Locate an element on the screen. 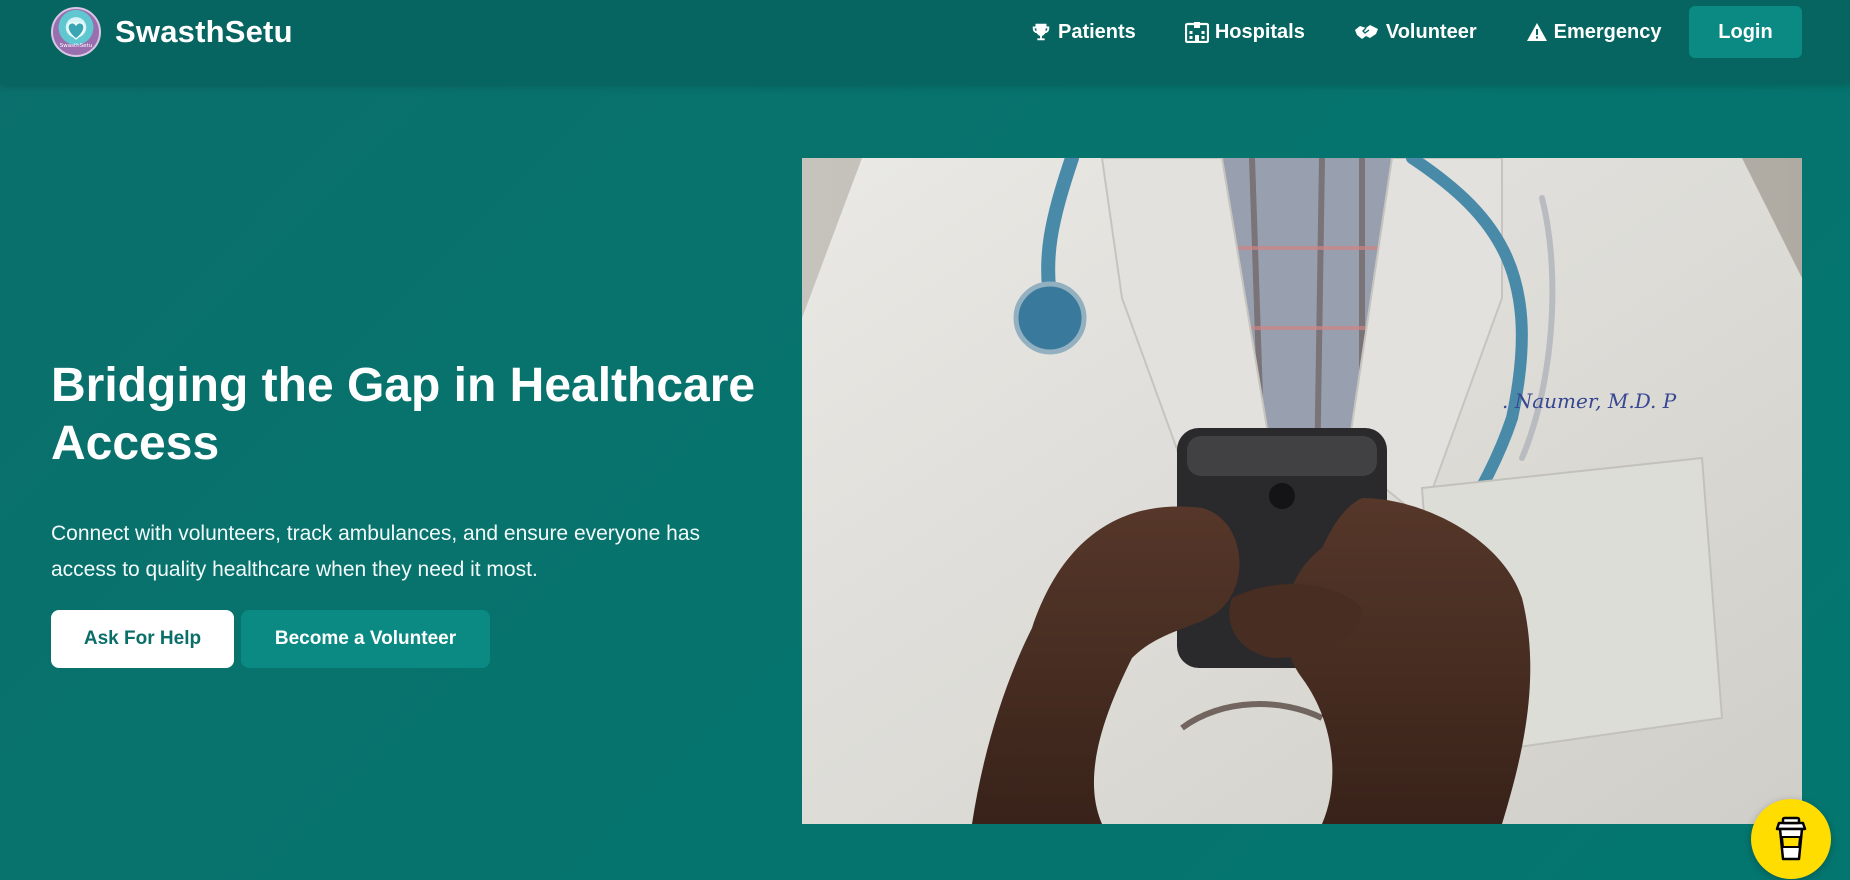 The width and height of the screenshot is (1850, 880). brand-logo: SwasthSetu is located at coordinates (76, 32).